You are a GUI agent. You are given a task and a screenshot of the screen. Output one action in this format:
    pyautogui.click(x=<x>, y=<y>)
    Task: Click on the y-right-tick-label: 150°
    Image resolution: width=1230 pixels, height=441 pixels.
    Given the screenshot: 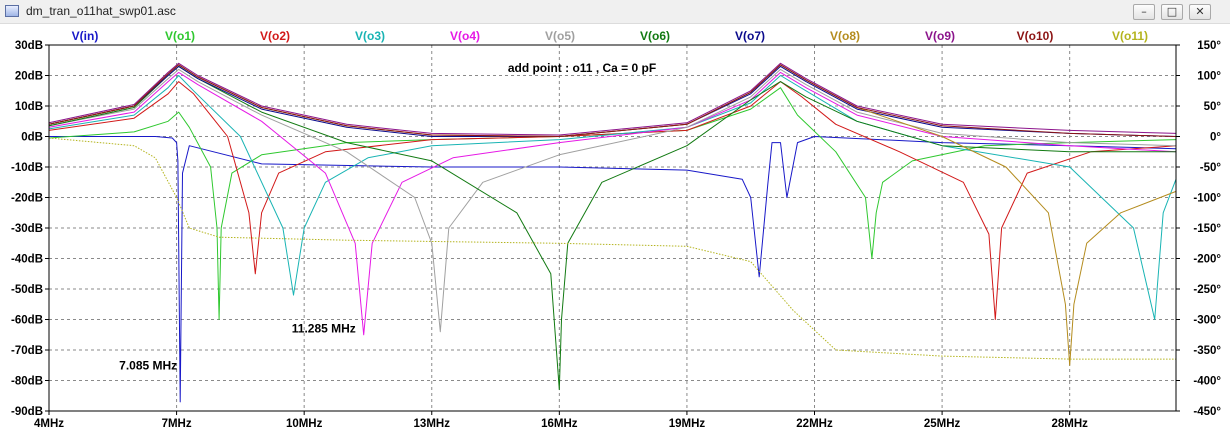 What is the action you would take?
    pyautogui.click(x=1209, y=46)
    